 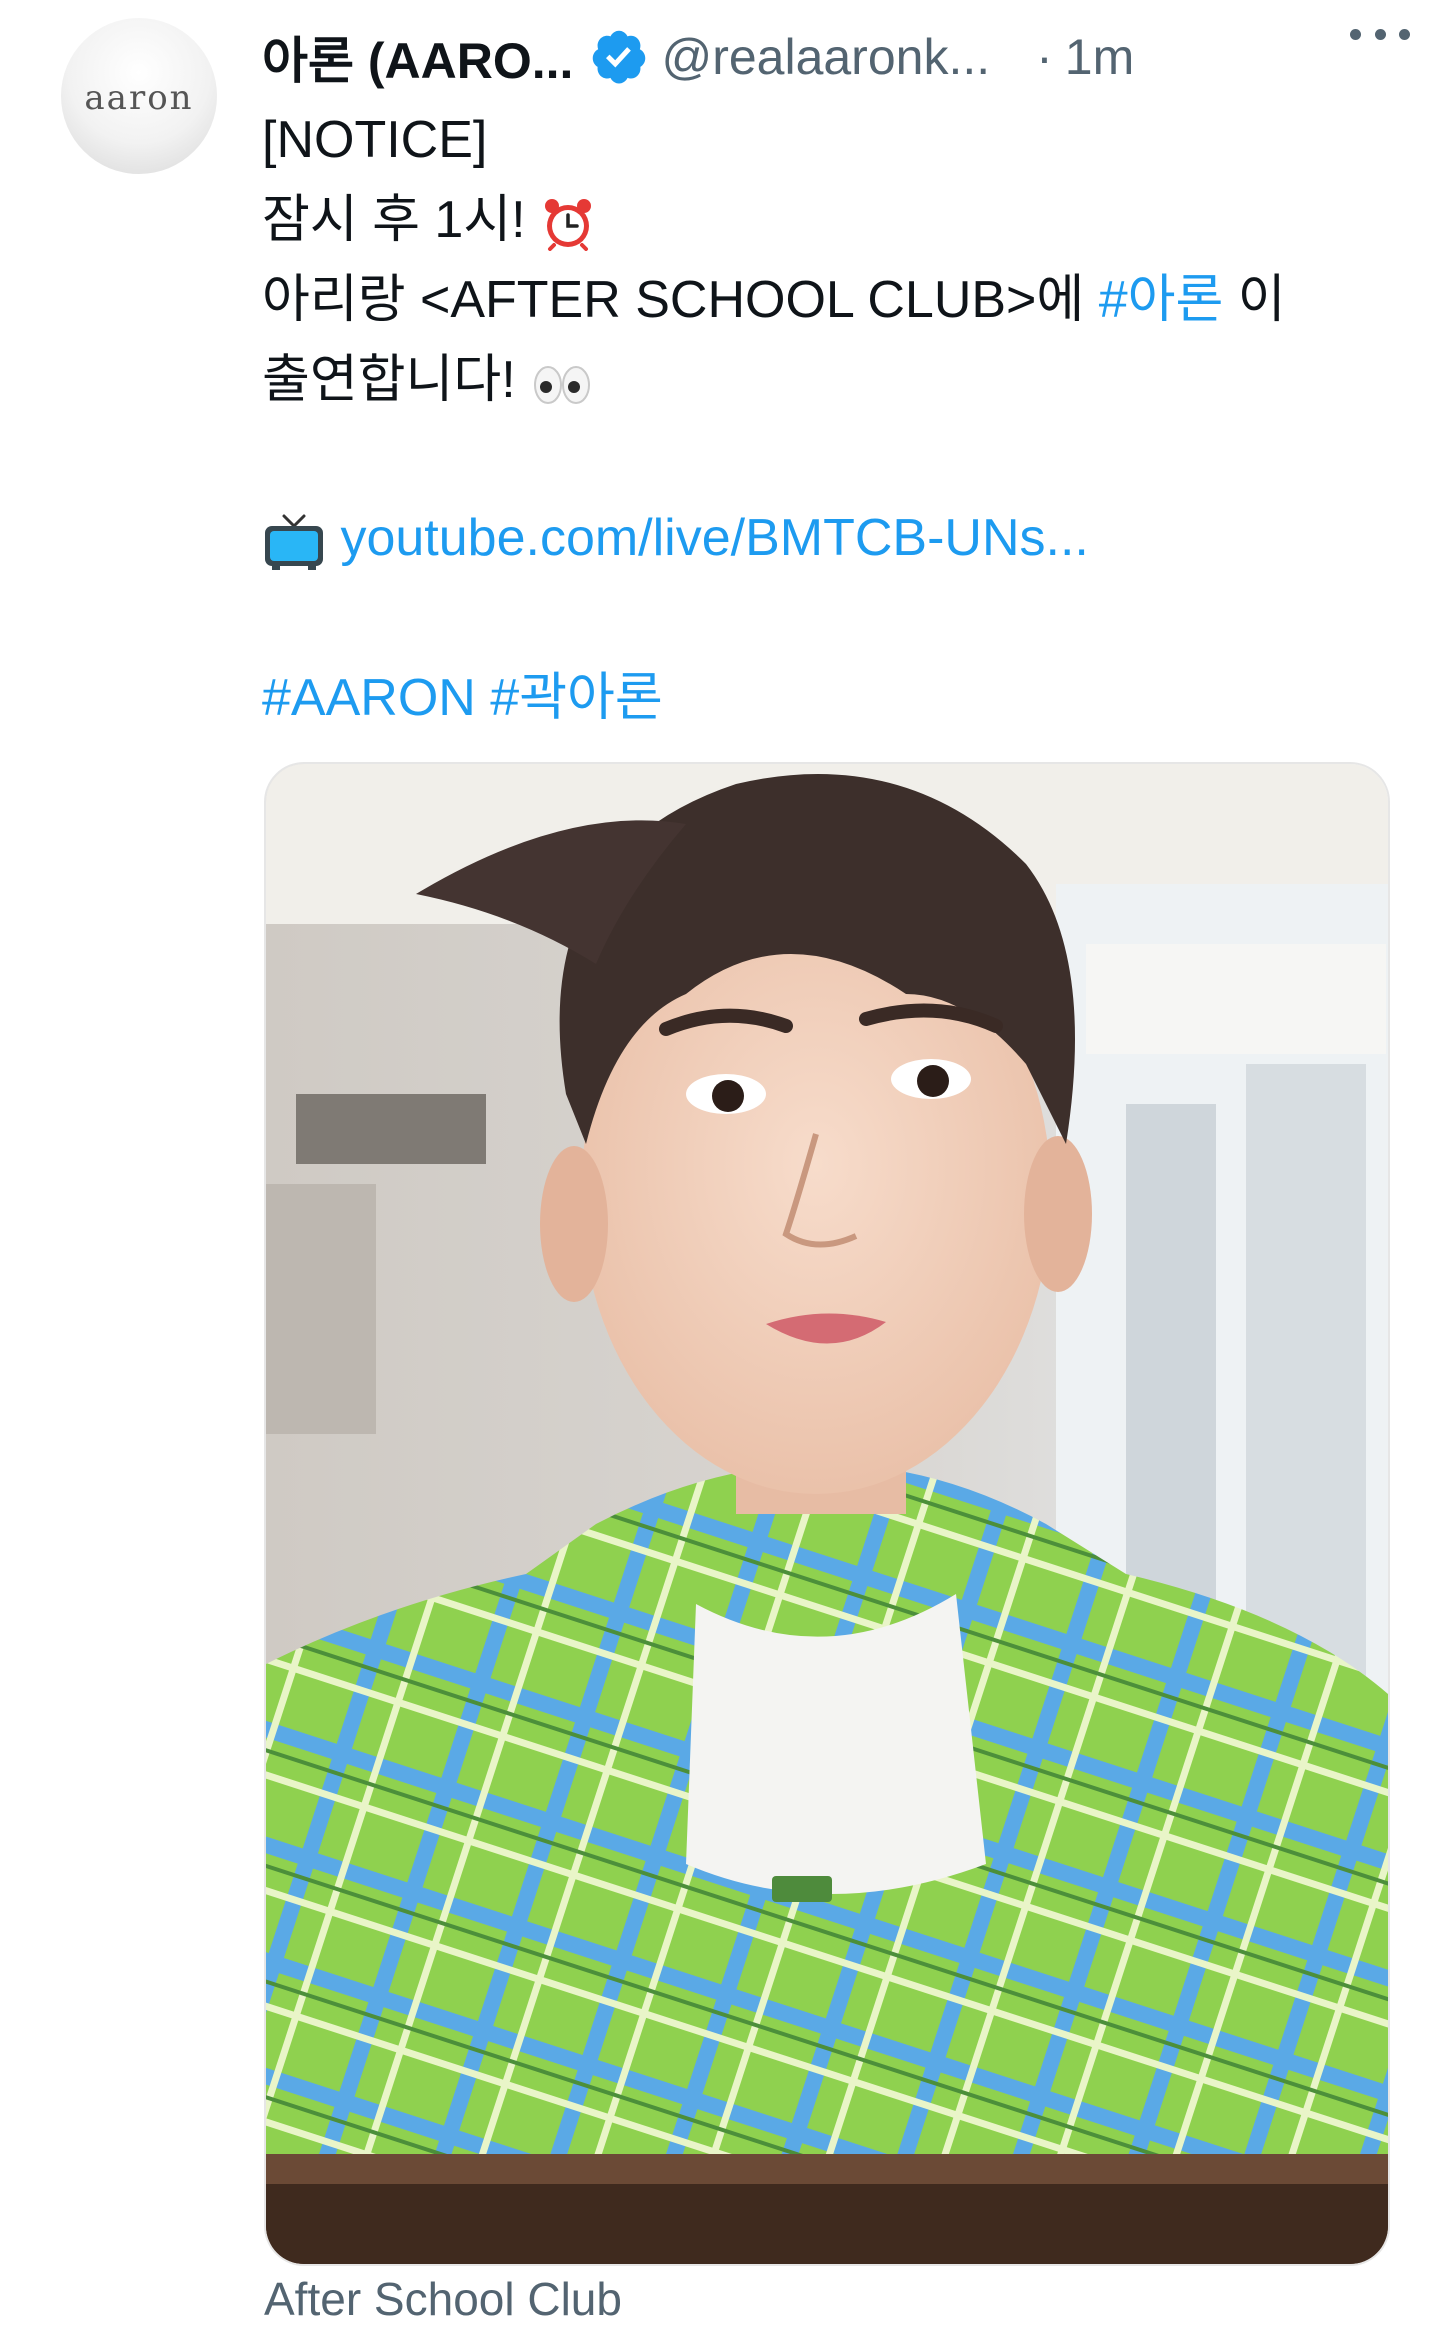 What do you see at coordinates (562, 385) in the screenshot?
I see `eyes-icon` at bounding box center [562, 385].